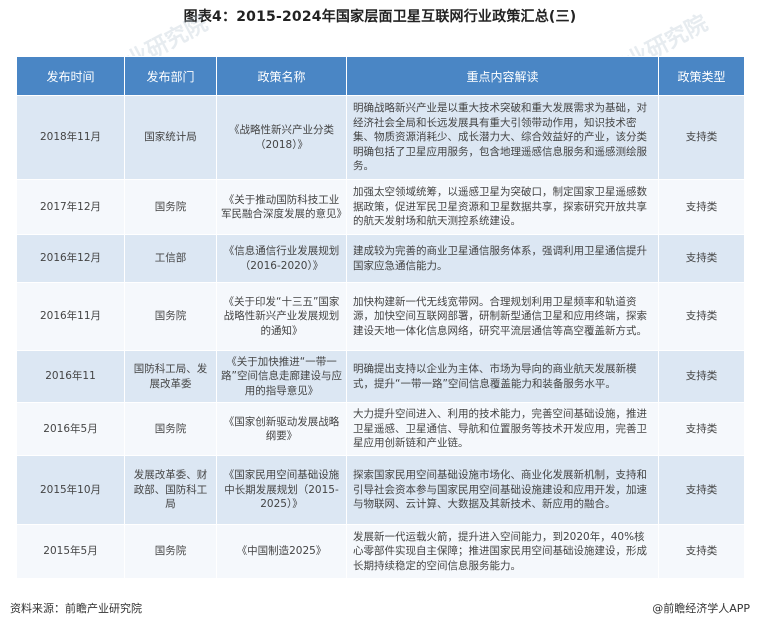 This screenshot has width=760, height=628. What do you see at coordinates (70, 76) in the screenshot?
I see `header-date: 发布时间` at bounding box center [70, 76].